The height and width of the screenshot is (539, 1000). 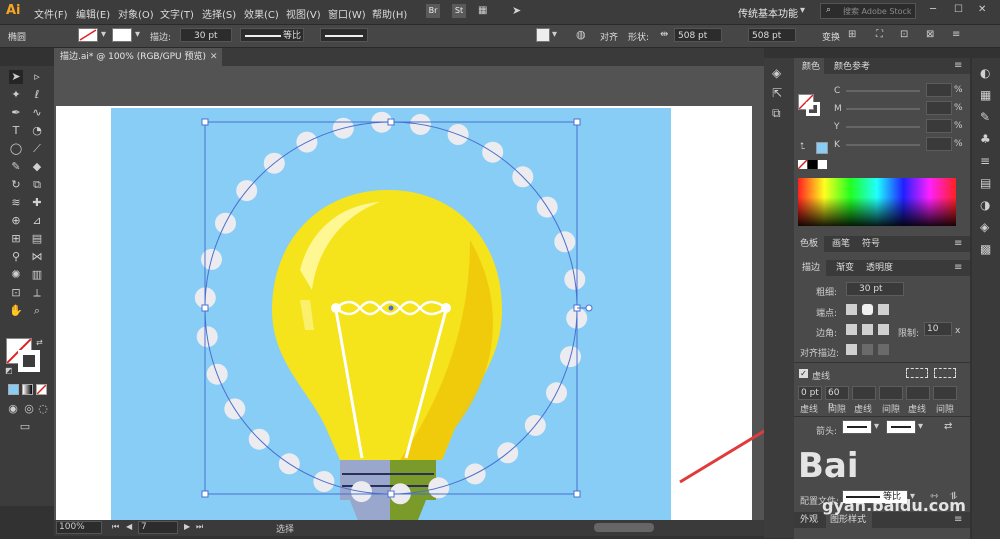 I want to click on align-center-icon, so click(x=851, y=349).